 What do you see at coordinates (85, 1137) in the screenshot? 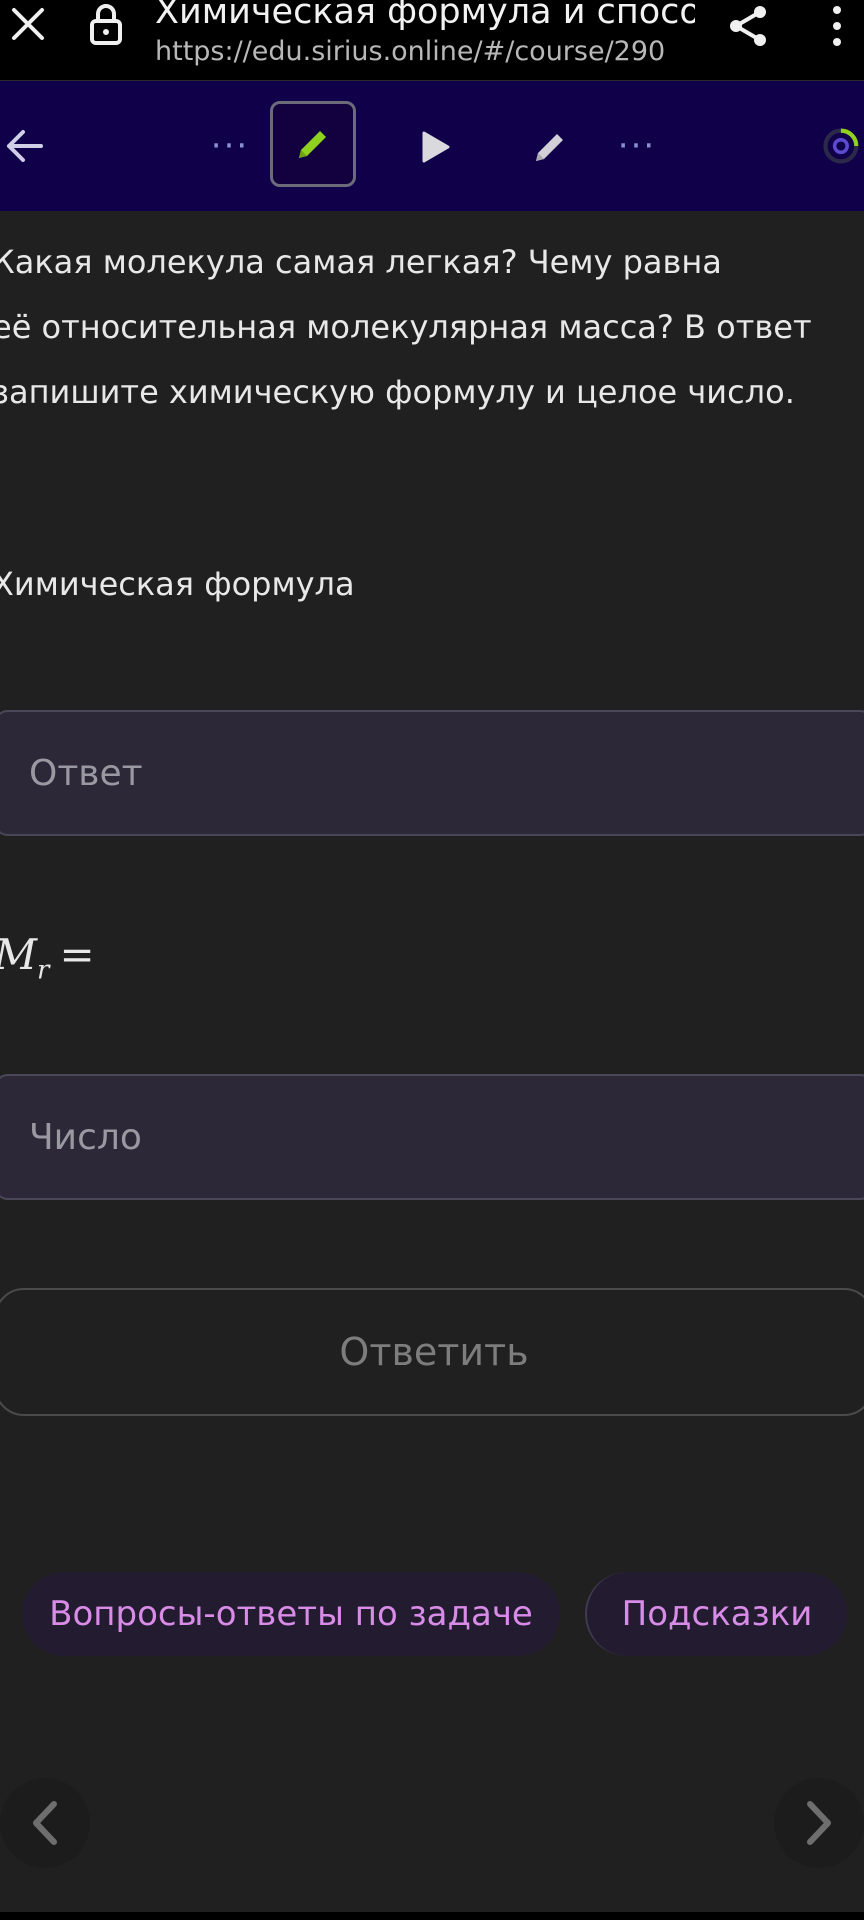
I see `number-answer-placeholder: Число` at bounding box center [85, 1137].